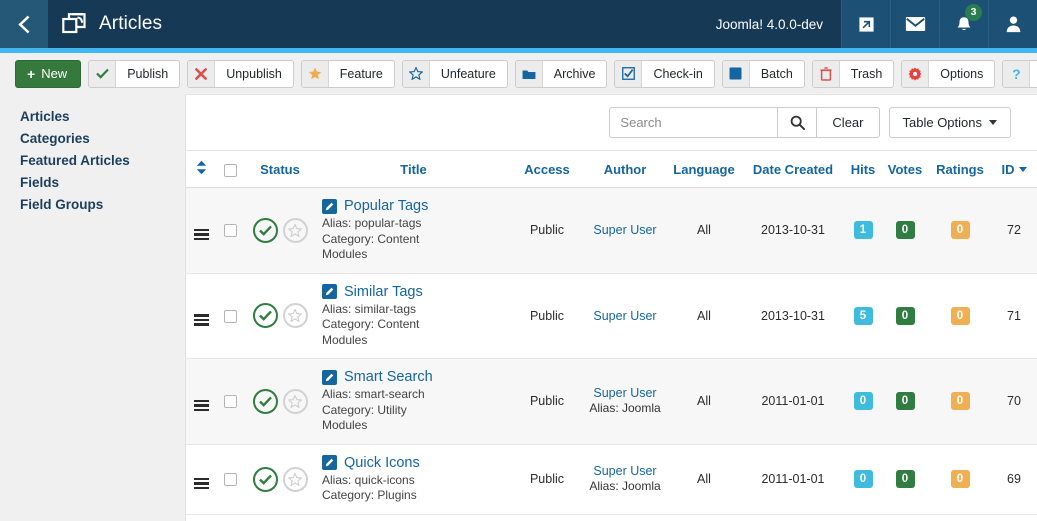 Image resolution: width=1037 pixels, height=521 pixels. I want to click on page-title: Articles, so click(131, 23).